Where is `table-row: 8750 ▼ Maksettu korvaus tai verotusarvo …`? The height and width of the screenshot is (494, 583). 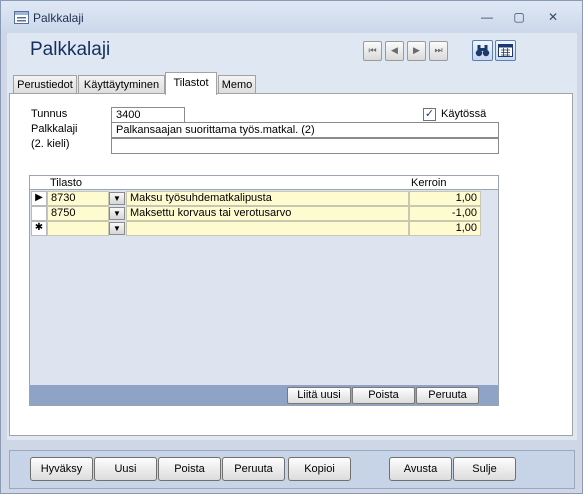
table-row: 8750 ▼ Maksettu korvaus tai verotusarvo … is located at coordinates (264, 213).